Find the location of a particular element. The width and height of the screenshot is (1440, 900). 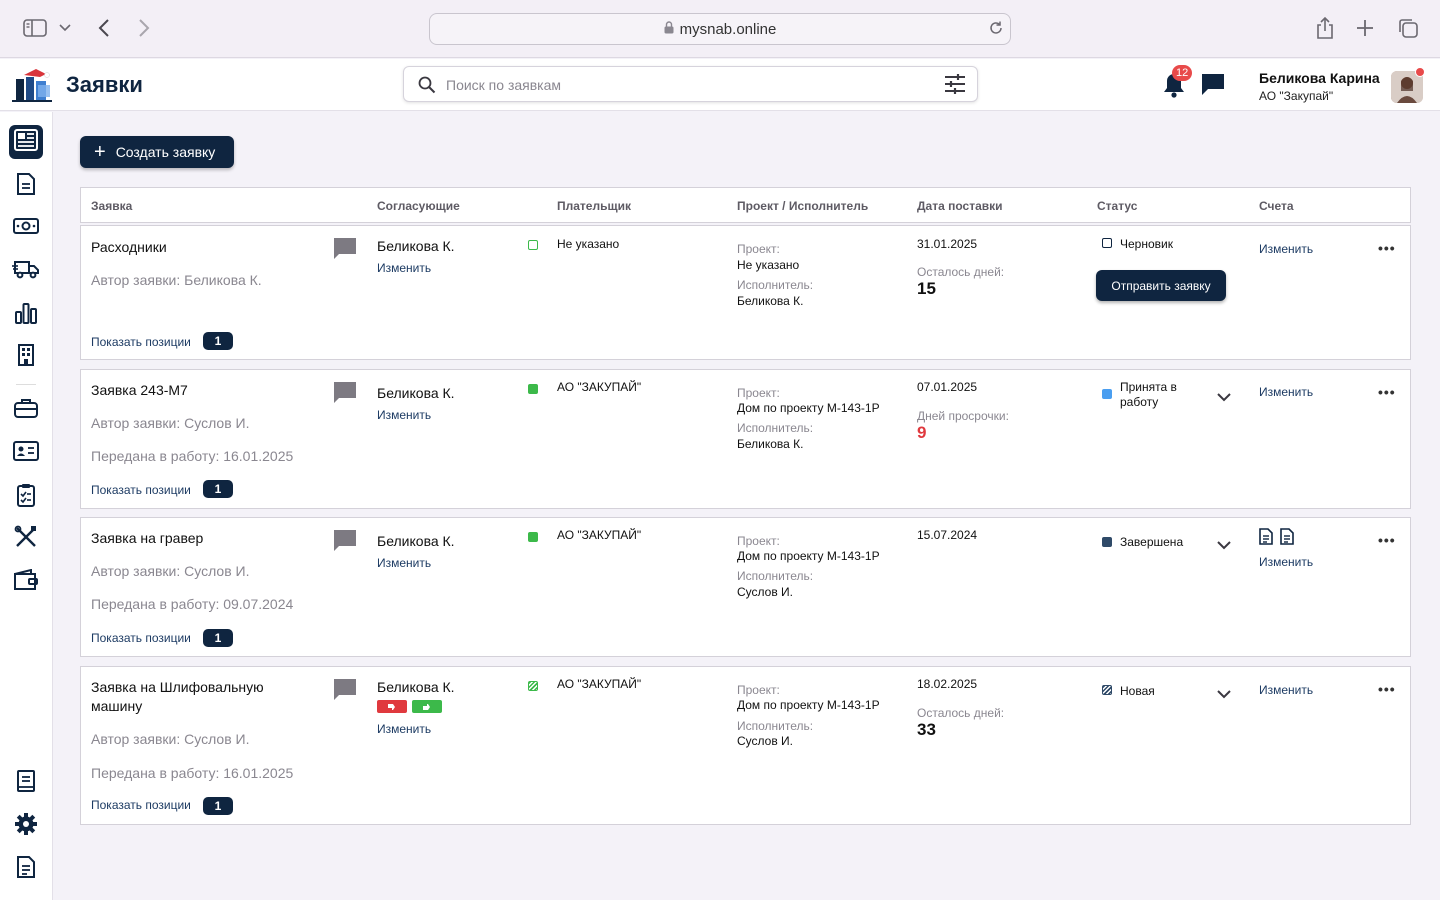

money-icon is located at coordinates (26, 228).